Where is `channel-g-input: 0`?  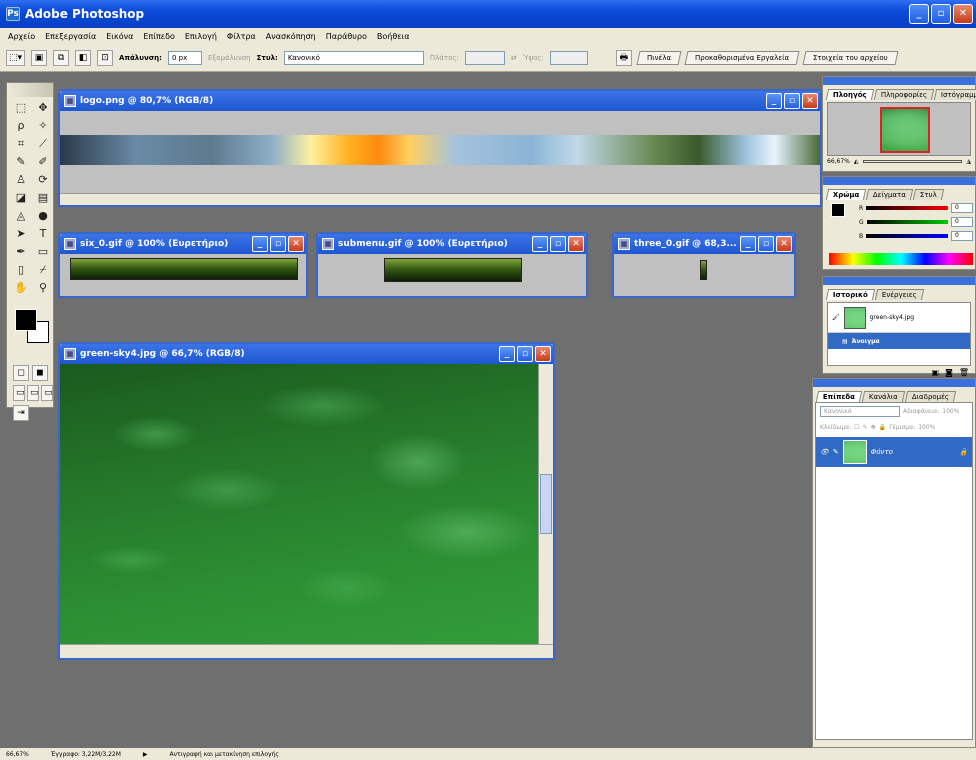
channel-g-input: 0 is located at coordinates (962, 222).